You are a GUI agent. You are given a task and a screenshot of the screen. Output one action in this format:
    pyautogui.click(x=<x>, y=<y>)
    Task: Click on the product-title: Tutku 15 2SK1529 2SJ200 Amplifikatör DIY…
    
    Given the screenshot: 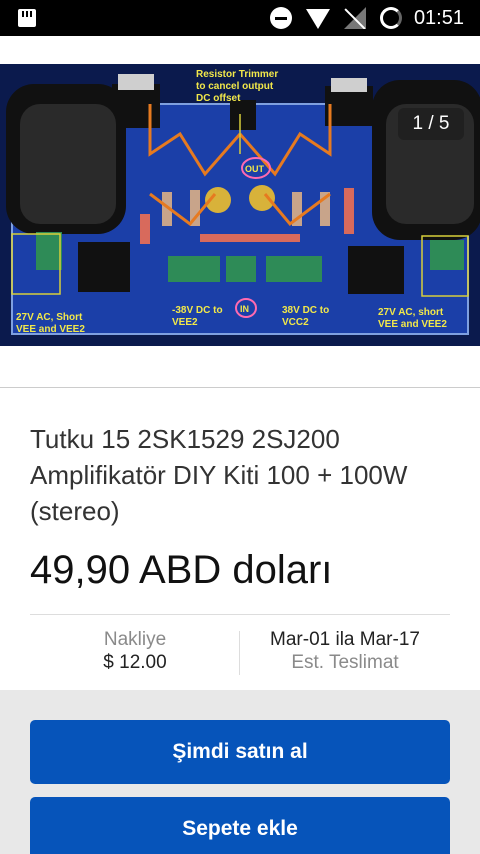 What is the action you would take?
    pyautogui.click(x=219, y=475)
    